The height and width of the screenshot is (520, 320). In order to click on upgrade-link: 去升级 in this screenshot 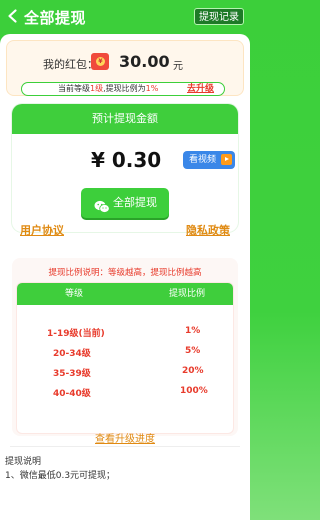, I will do `click(200, 89)`.